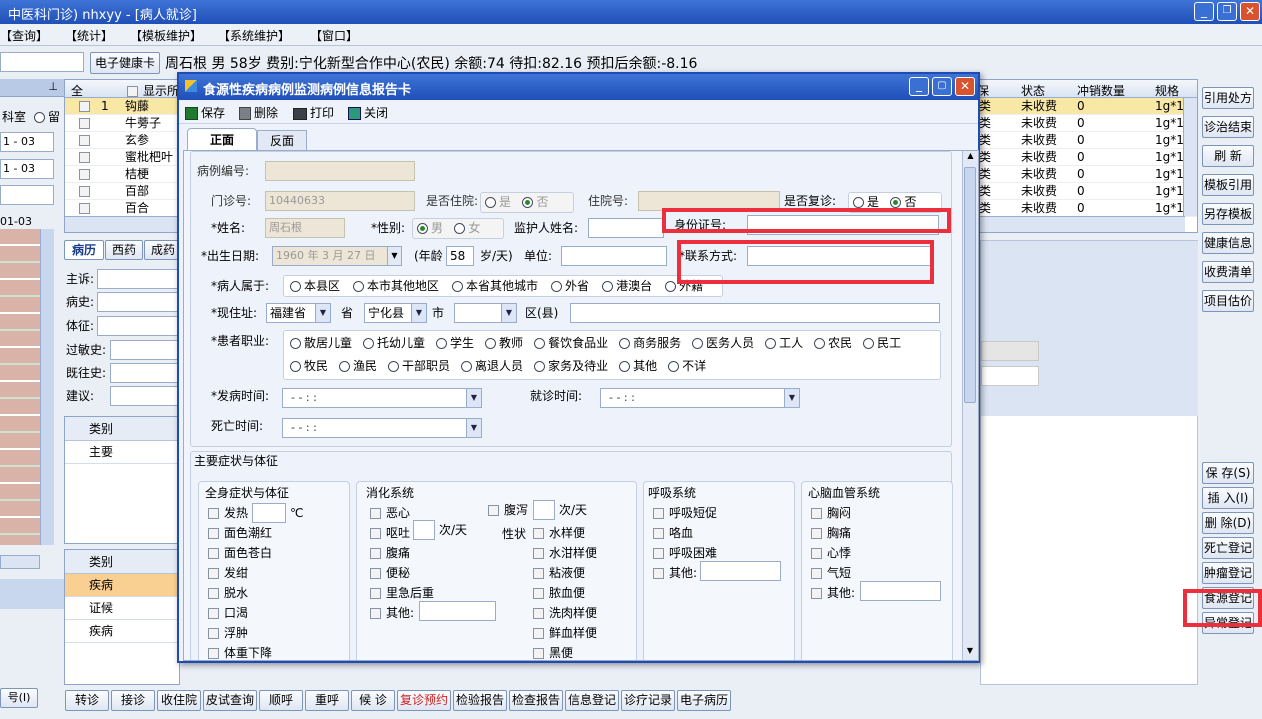  I want to click on bottom-button: 收住院, so click(179, 700).